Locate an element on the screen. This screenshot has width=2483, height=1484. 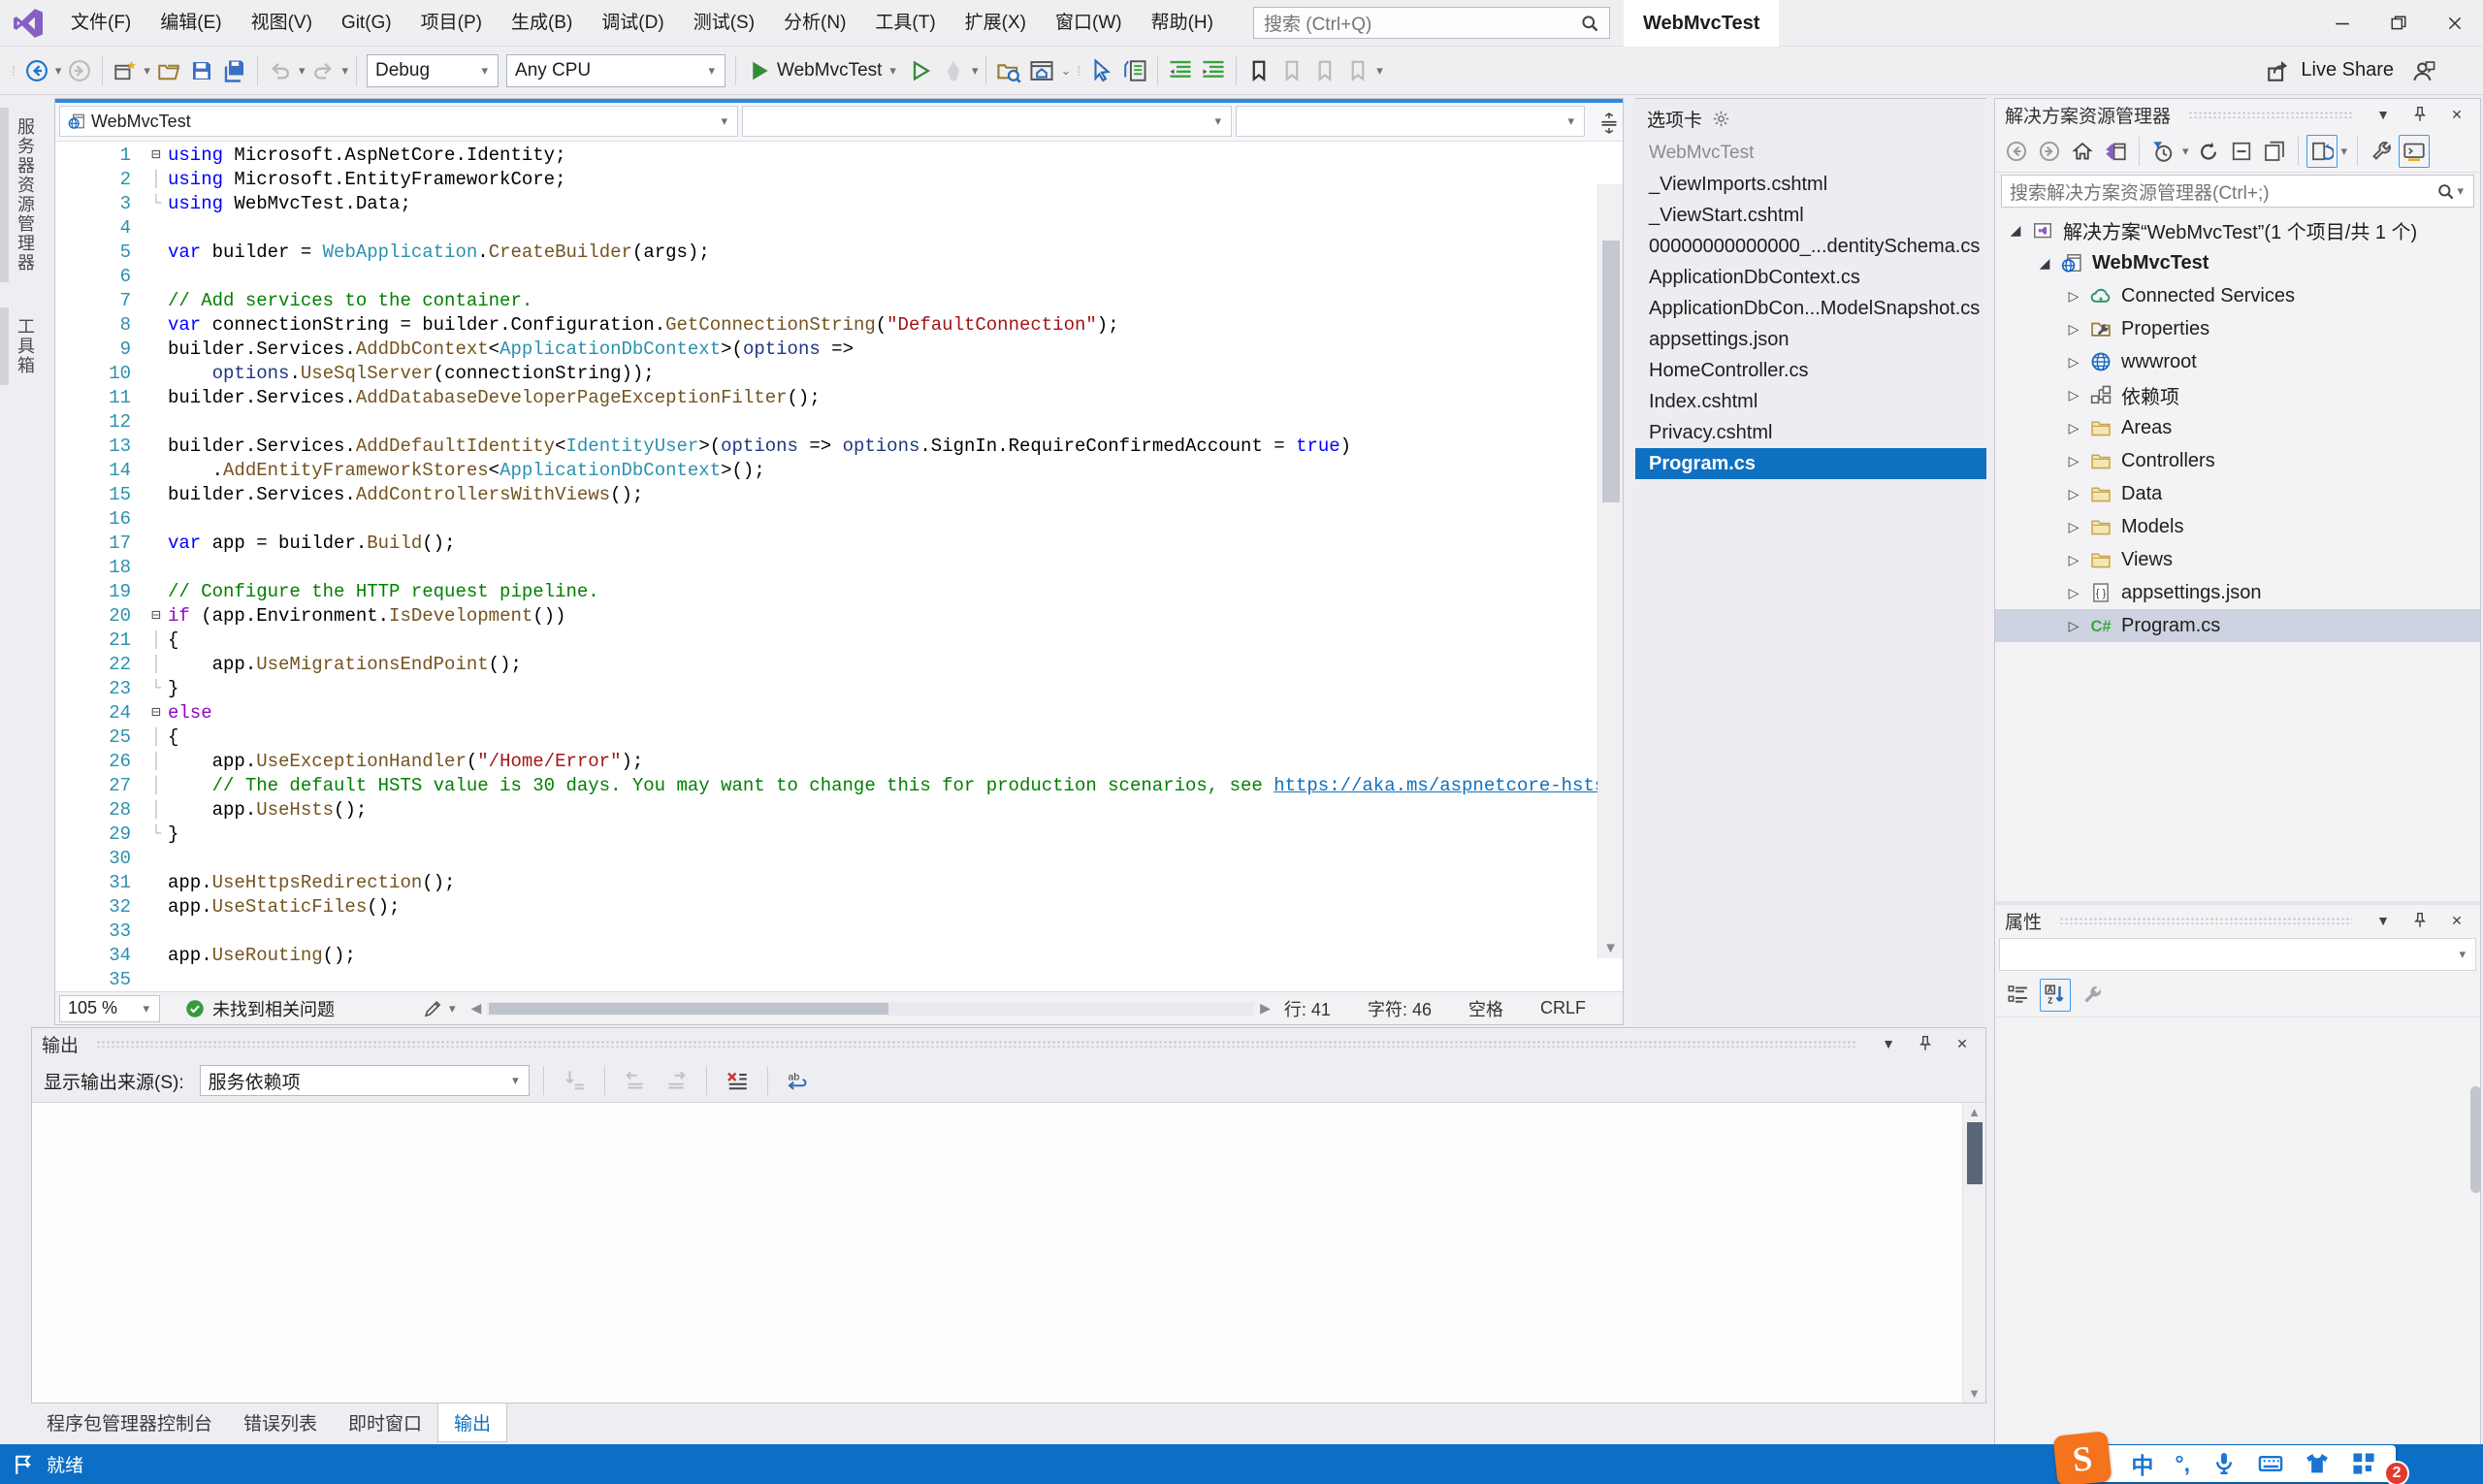
window-position-dropdown-icon: ▼ is located at coordinates (2384, 115).